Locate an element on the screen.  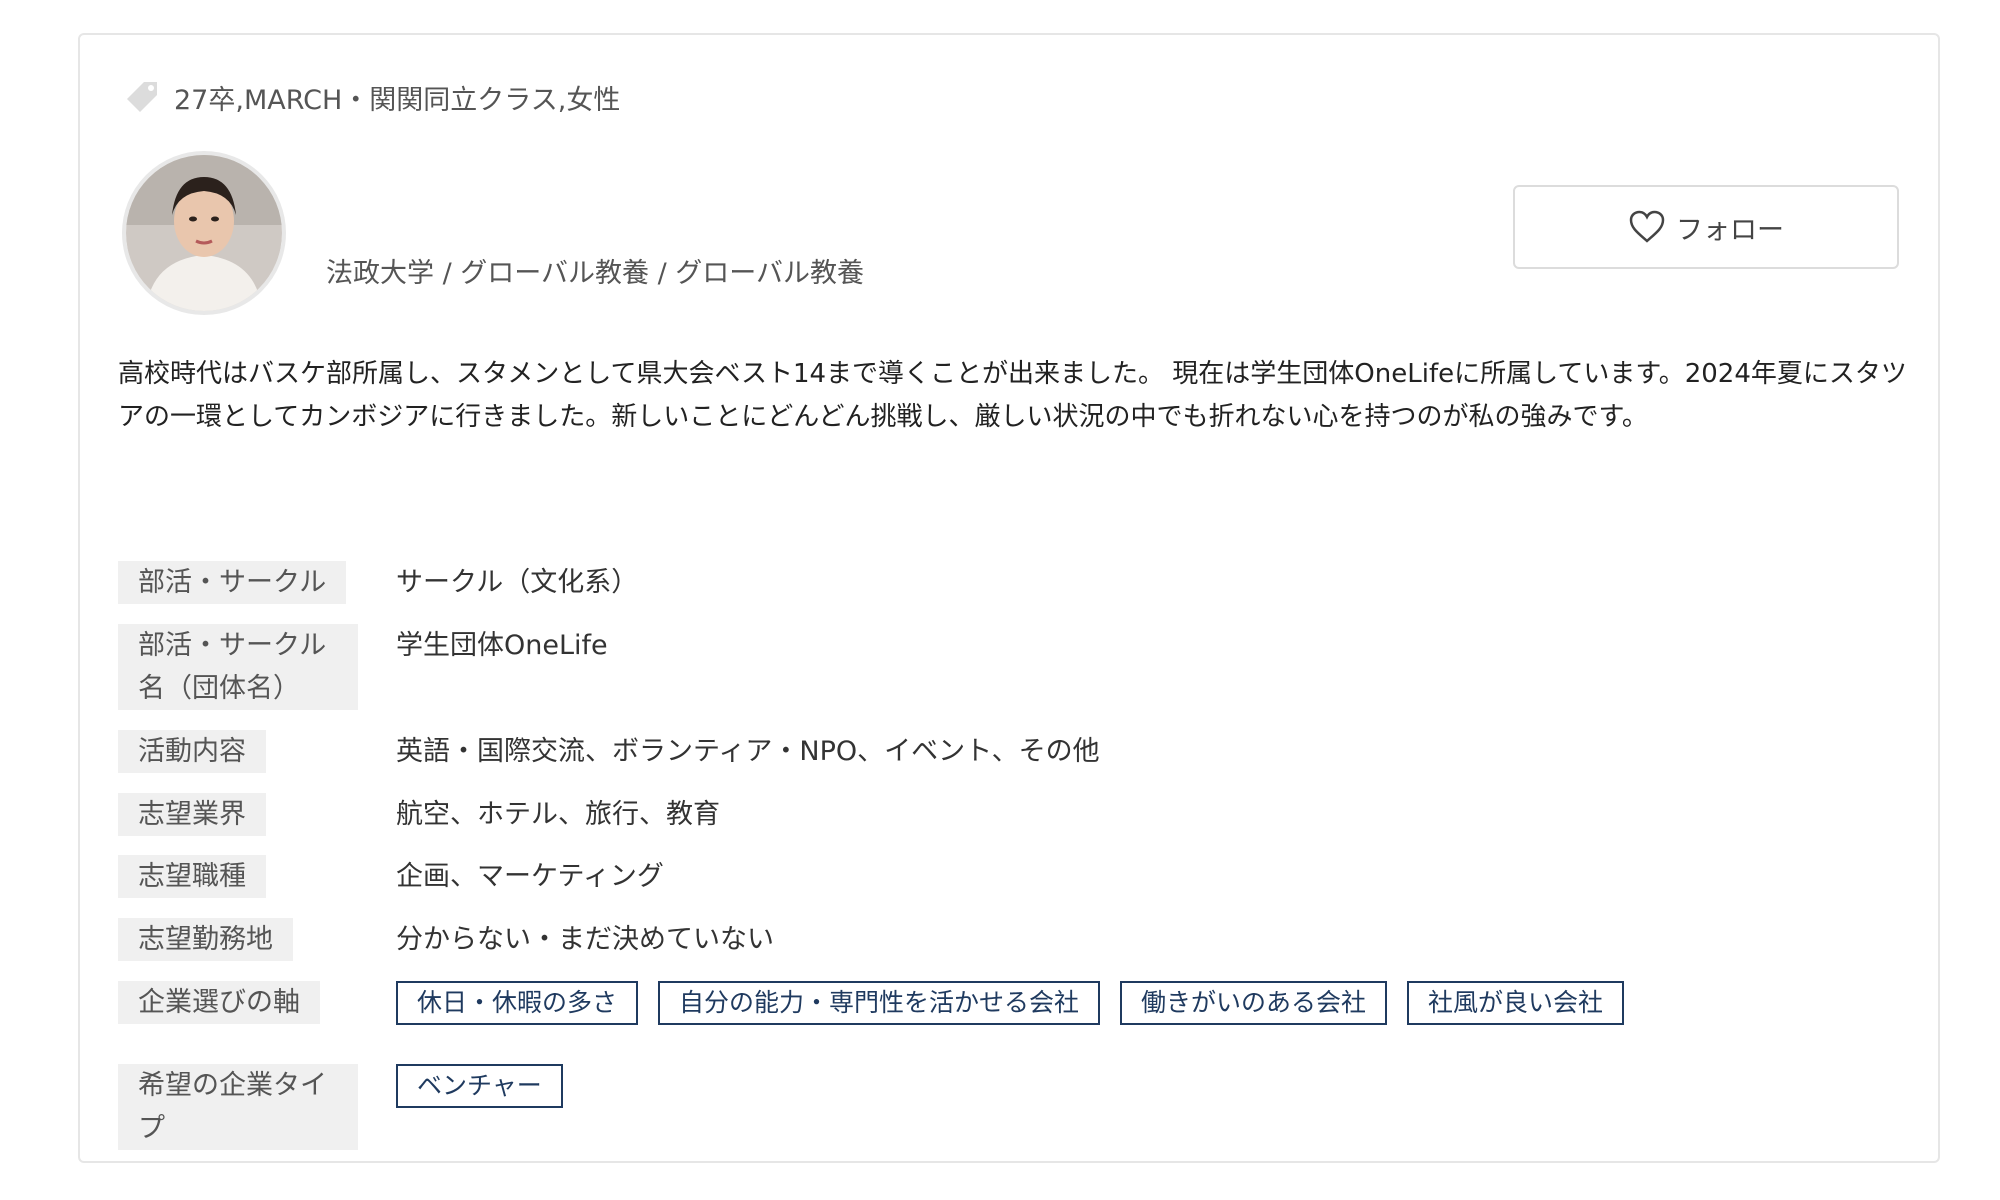
value-activity: 英語・国際交流、ボランティア・NPO、イベント、その他 is located at coordinates (748, 751).